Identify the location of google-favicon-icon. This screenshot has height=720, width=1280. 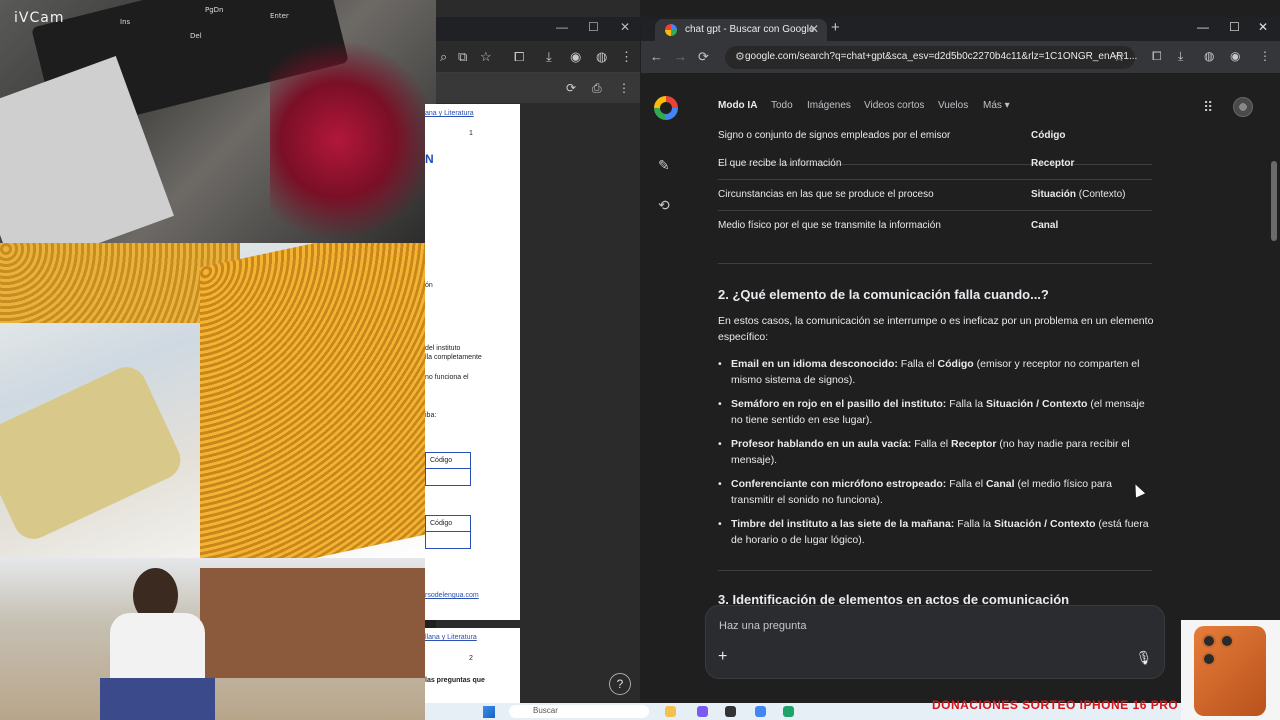
(671, 30).